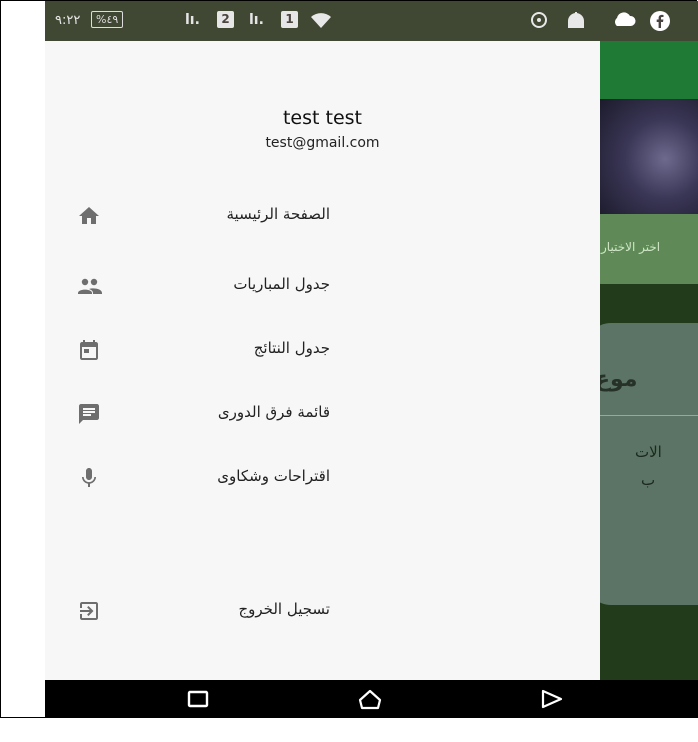 The height and width of the screenshot is (742, 698). I want to click on cloud-icon, so click(624, 22).